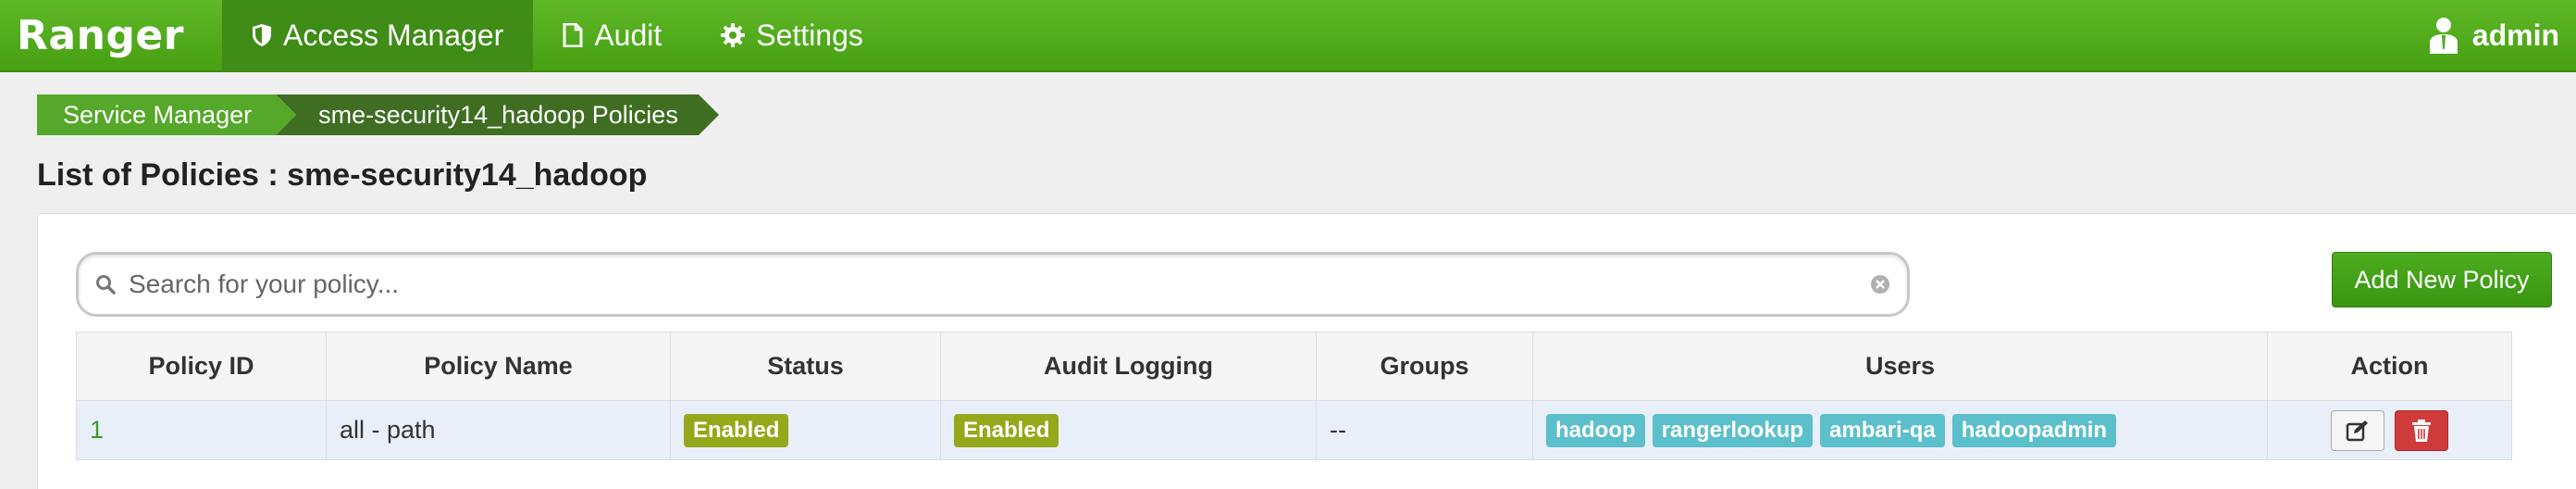  Describe the element at coordinates (97, 430) in the screenshot. I see `policy-id-link: 1` at that location.